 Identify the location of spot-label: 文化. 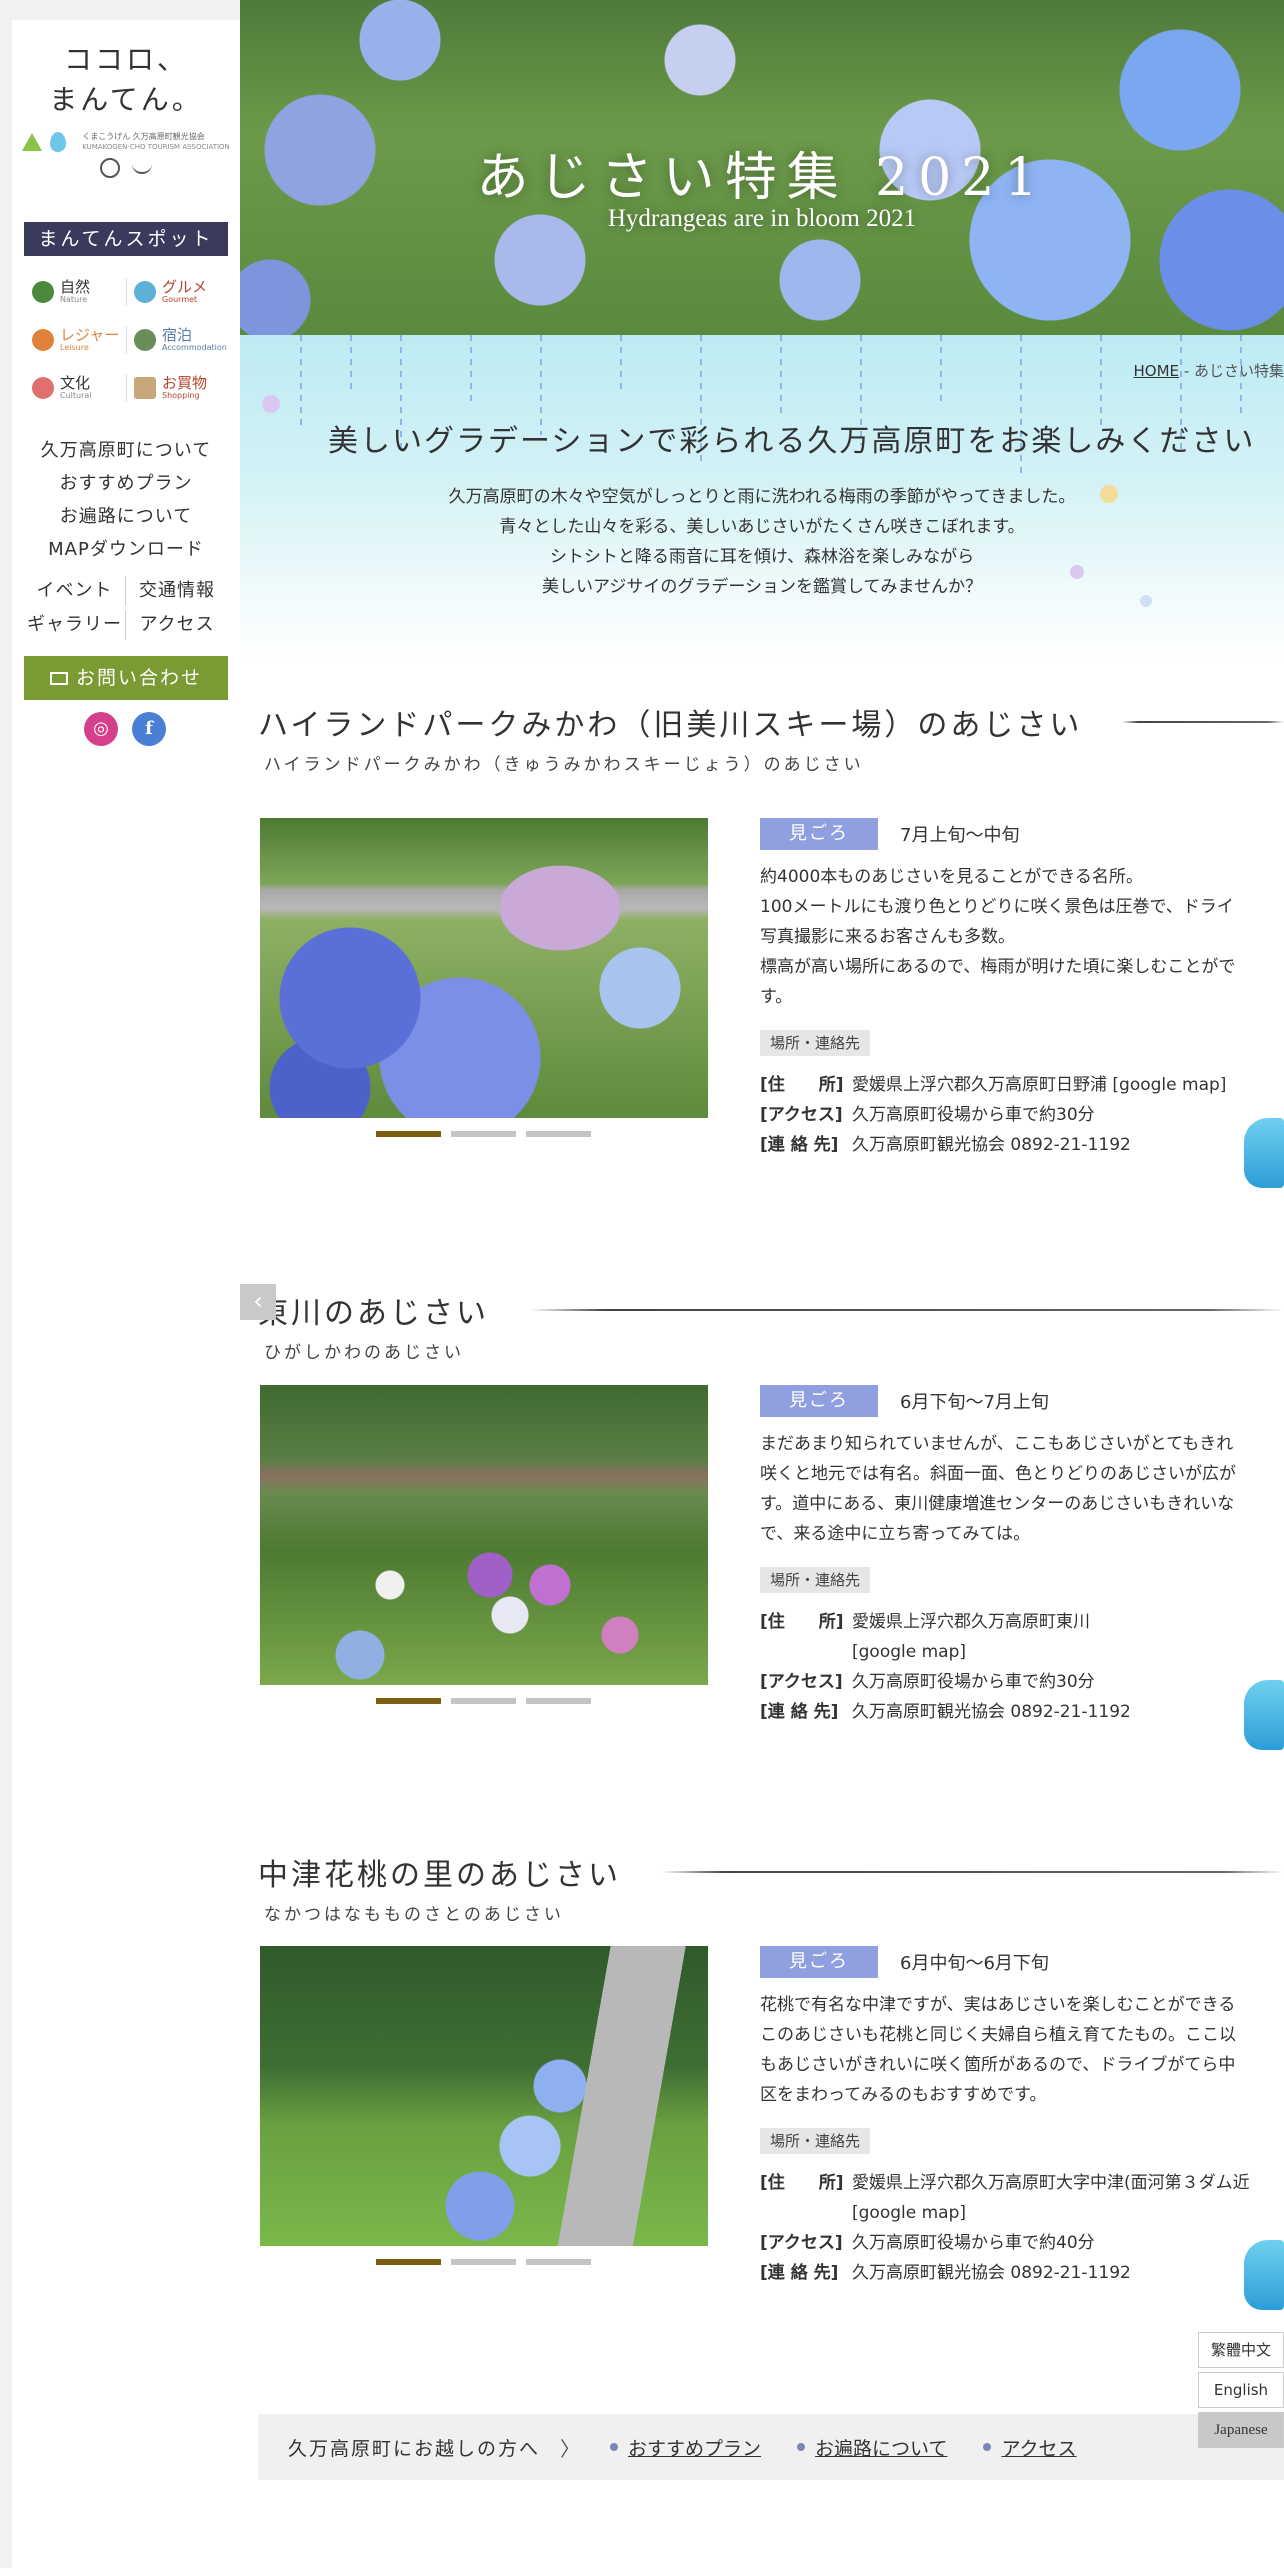
(75, 382).